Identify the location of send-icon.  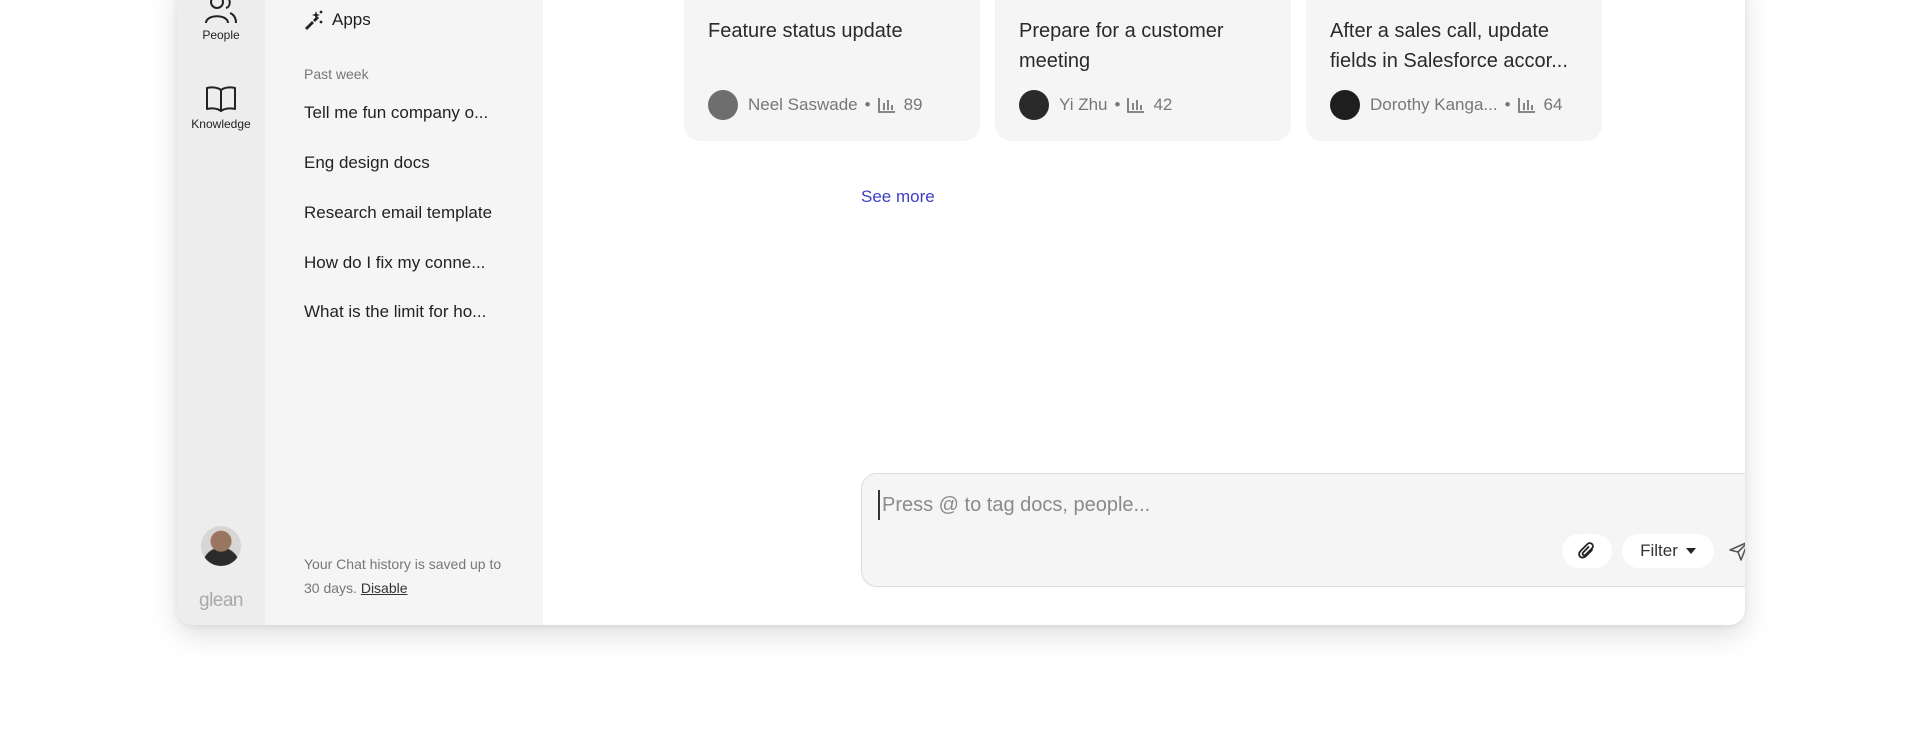
(1736, 551).